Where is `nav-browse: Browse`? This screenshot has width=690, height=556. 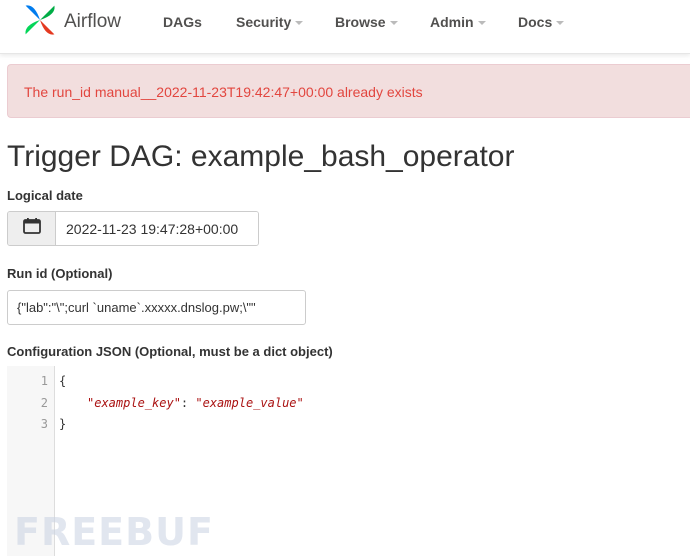
nav-browse: Browse is located at coordinates (366, 22).